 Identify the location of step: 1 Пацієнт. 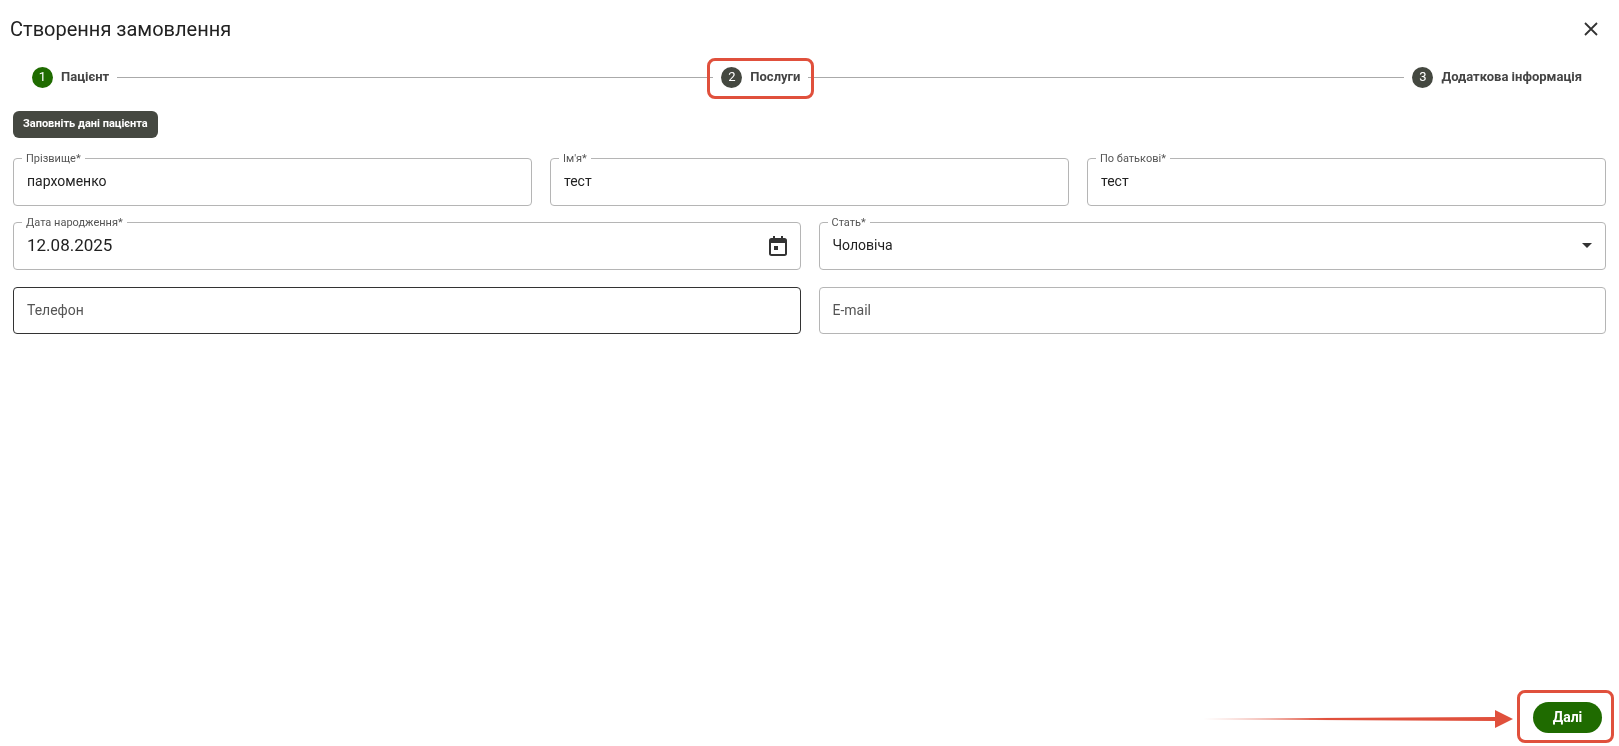
(71, 77).